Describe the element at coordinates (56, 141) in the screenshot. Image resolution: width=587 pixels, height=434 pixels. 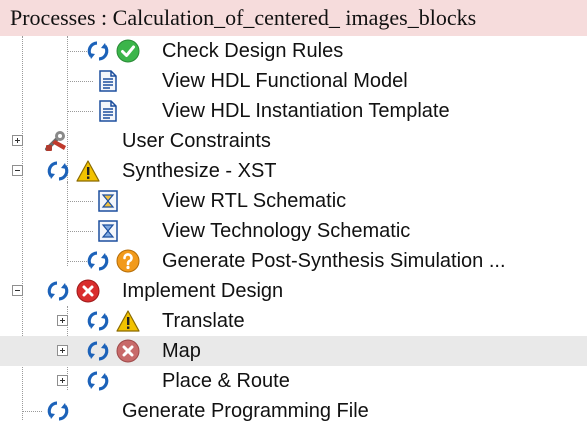
I see `tools-icon` at that location.